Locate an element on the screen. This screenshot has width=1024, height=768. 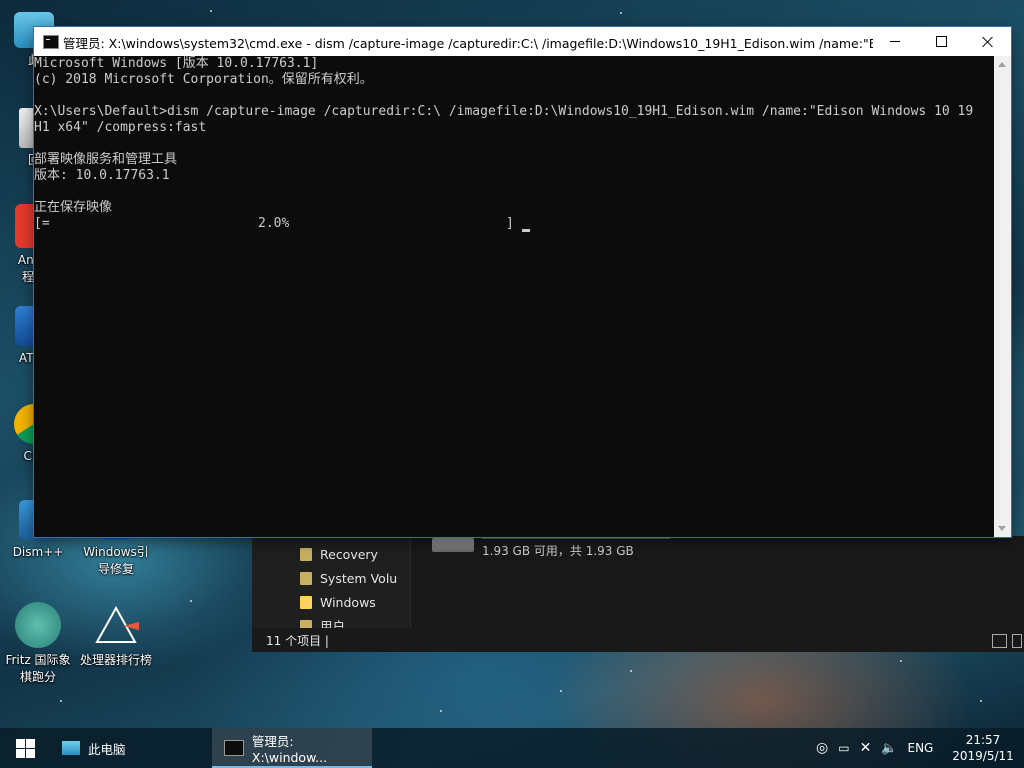
maximize-icon is located at coordinates (941, 41).